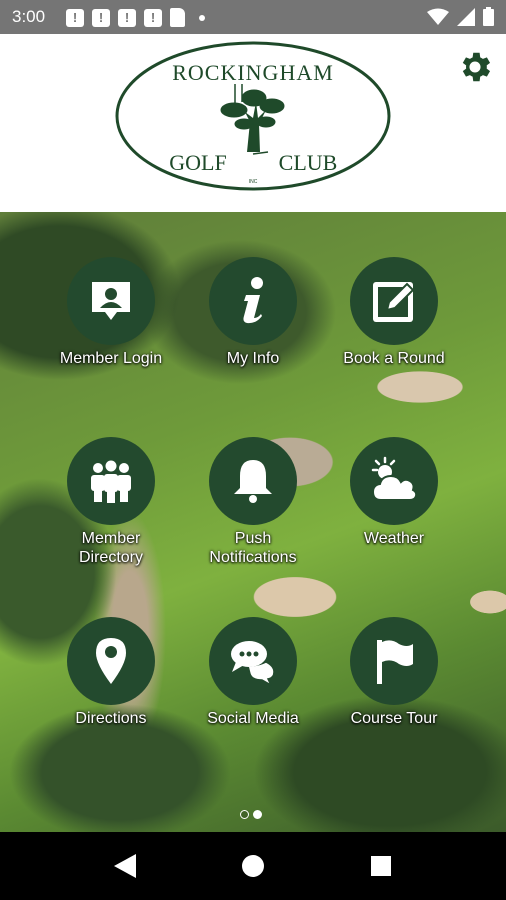 This screenshot has width=506, height=900. Describe the element at coordinates (466, 16) in the screenshot. I see `signal-icon` at that location.